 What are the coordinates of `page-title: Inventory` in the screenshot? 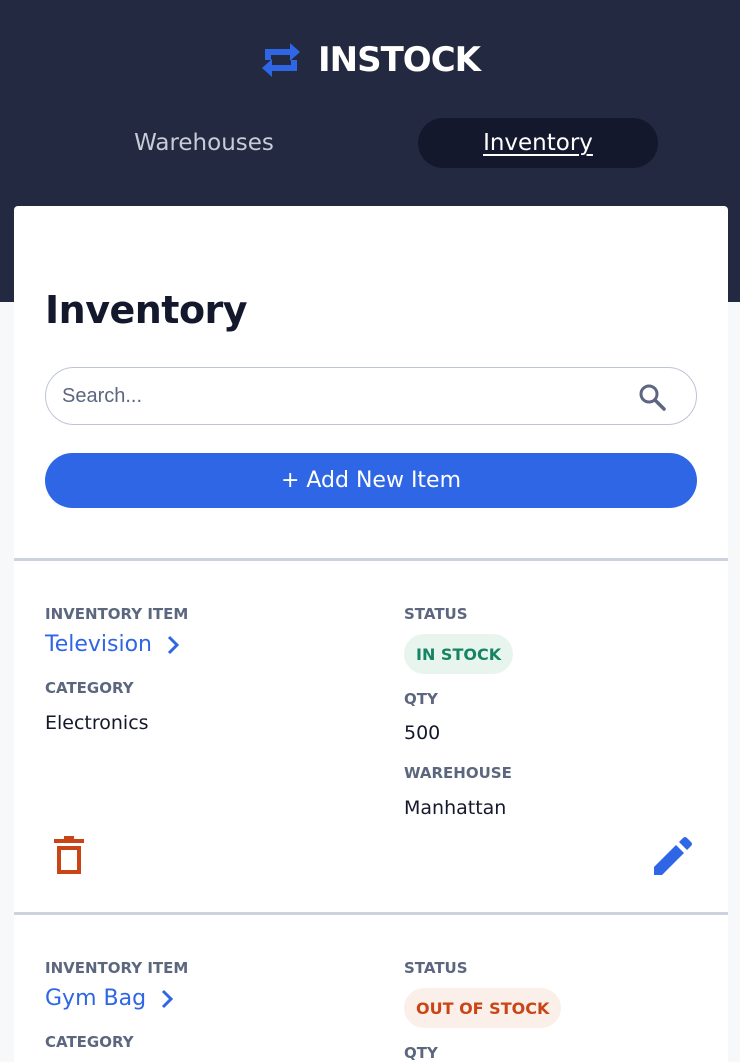 It's located at (146, 310).